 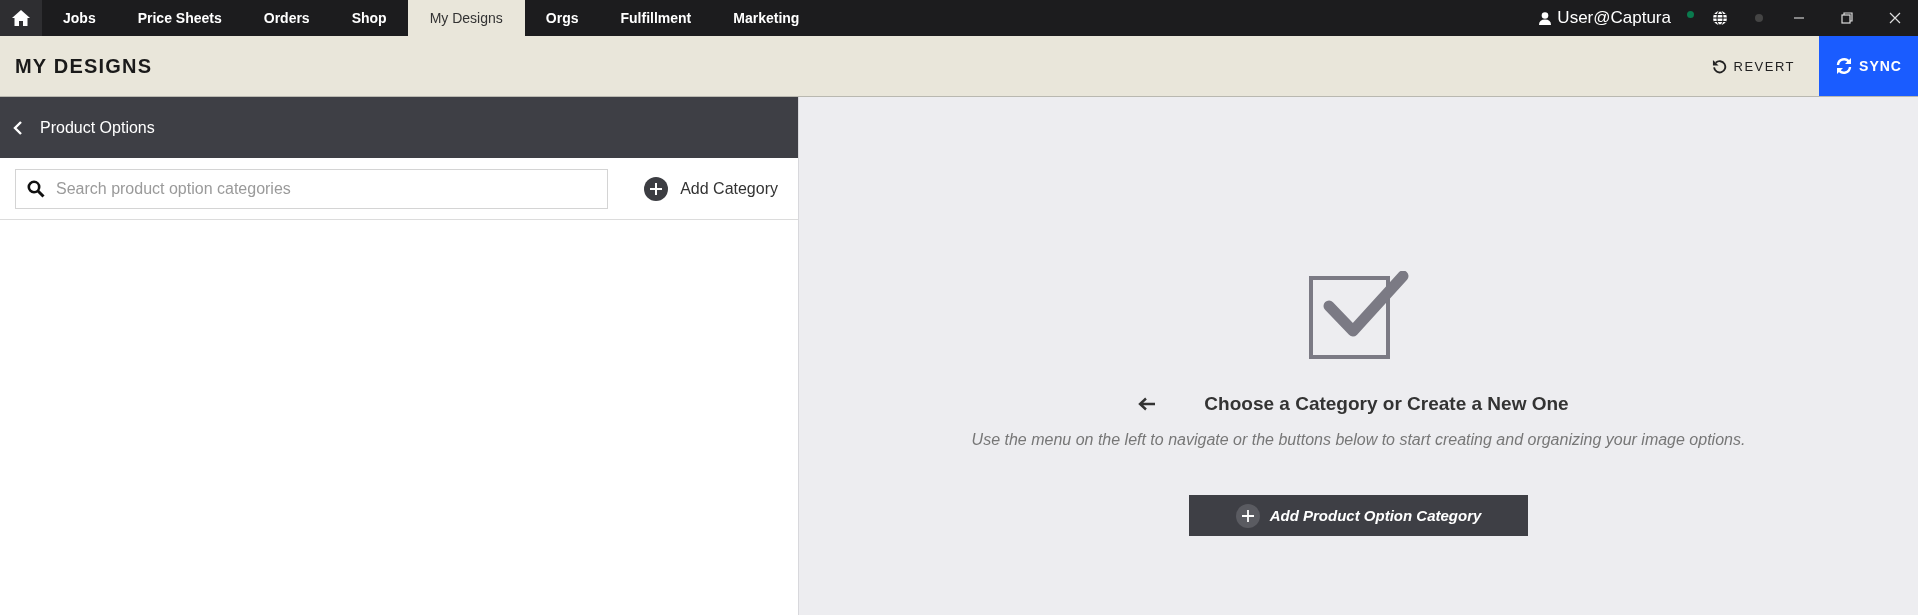 I want to click on checkbox-icon, so click(x=1358, y=316).